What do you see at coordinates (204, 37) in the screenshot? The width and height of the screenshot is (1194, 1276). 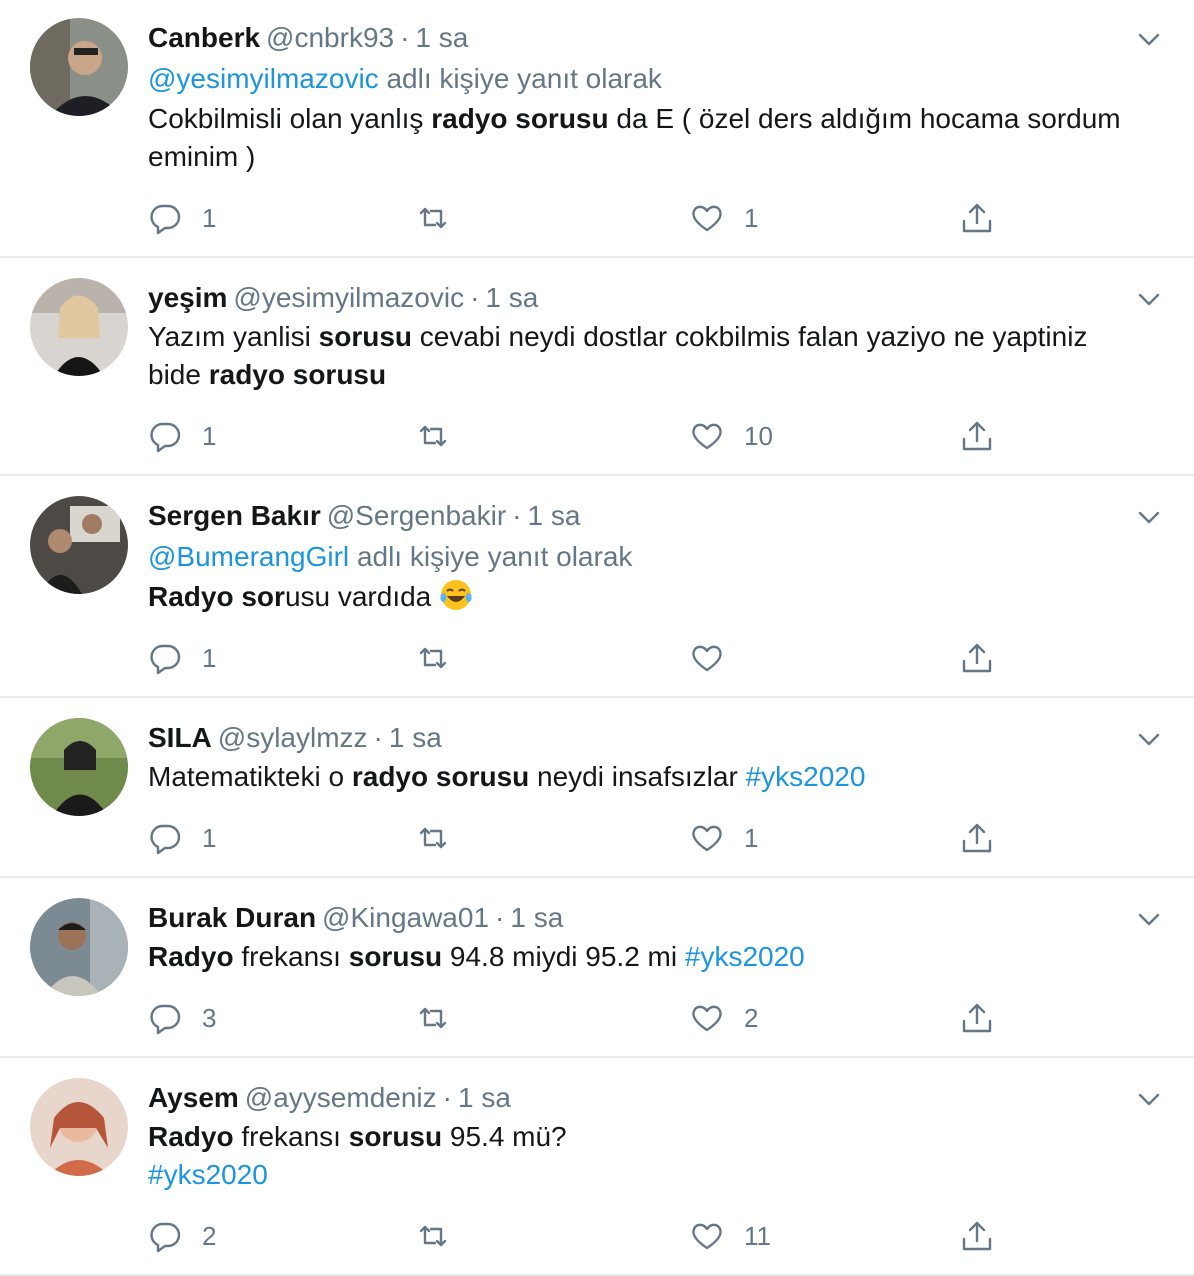 I see `display-name: Canberk` at bounding box center [204, 37].